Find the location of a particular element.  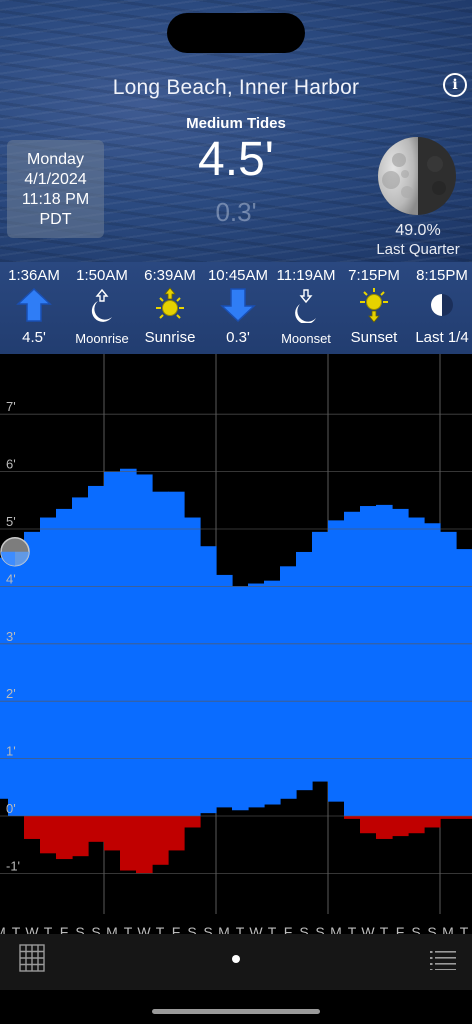

event-label: Moonrise is located at coordinates (102, 338).